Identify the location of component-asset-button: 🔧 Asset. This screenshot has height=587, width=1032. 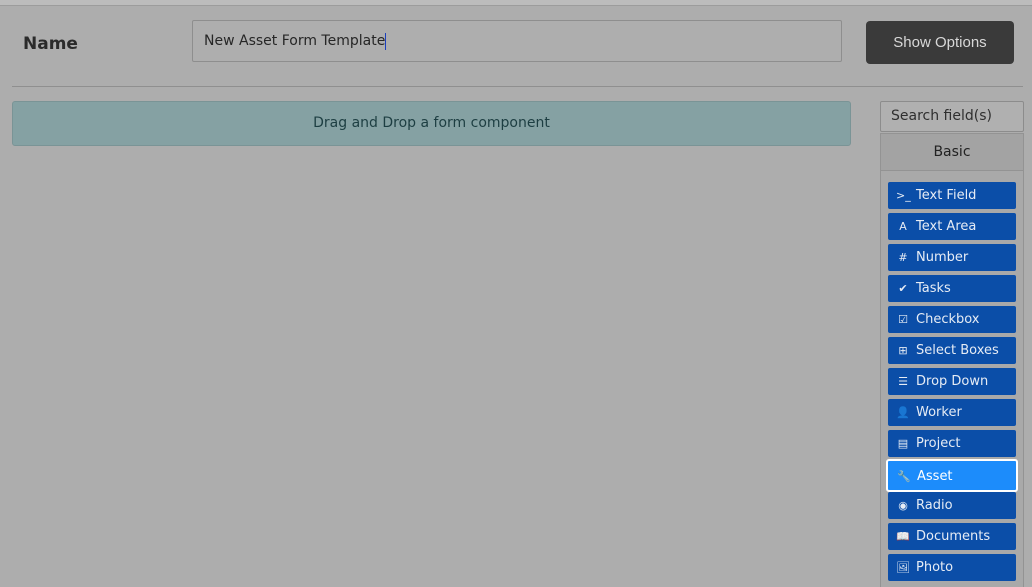
(952, 475).